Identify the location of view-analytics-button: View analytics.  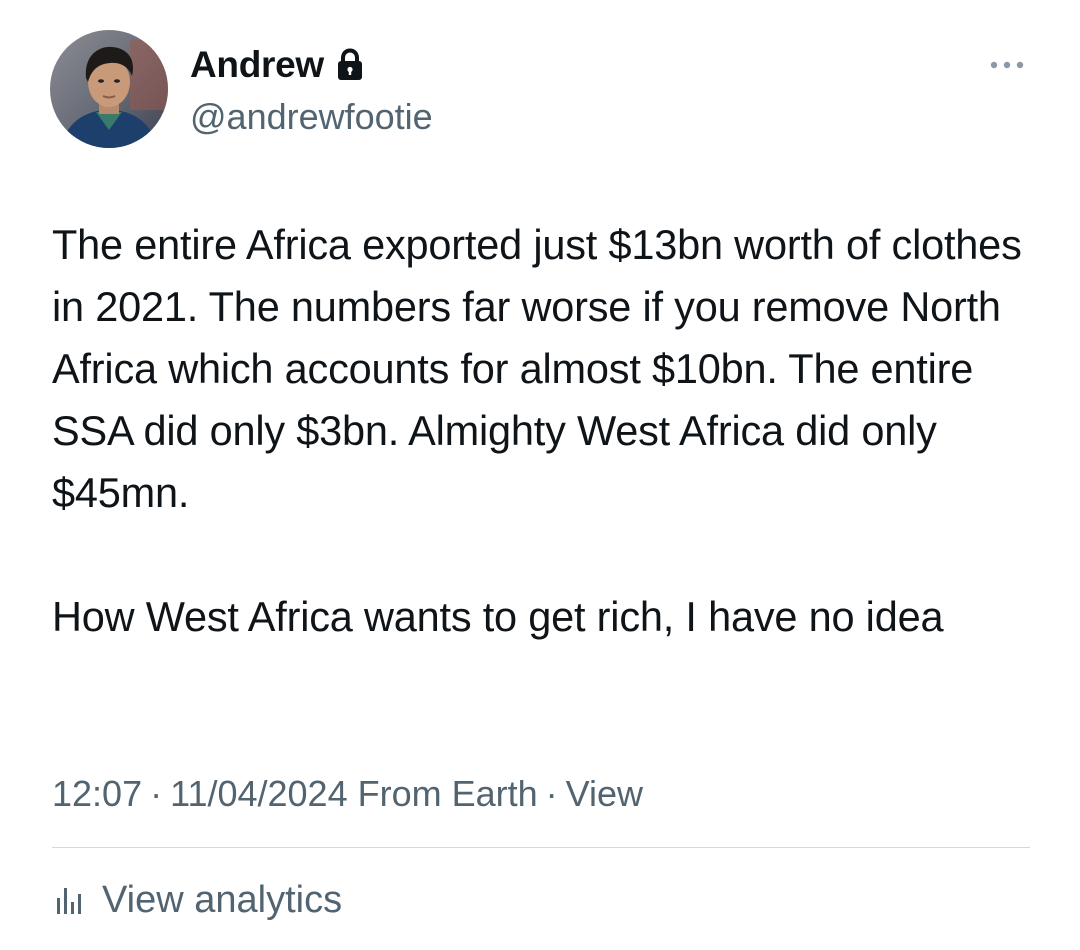
(197, 900).